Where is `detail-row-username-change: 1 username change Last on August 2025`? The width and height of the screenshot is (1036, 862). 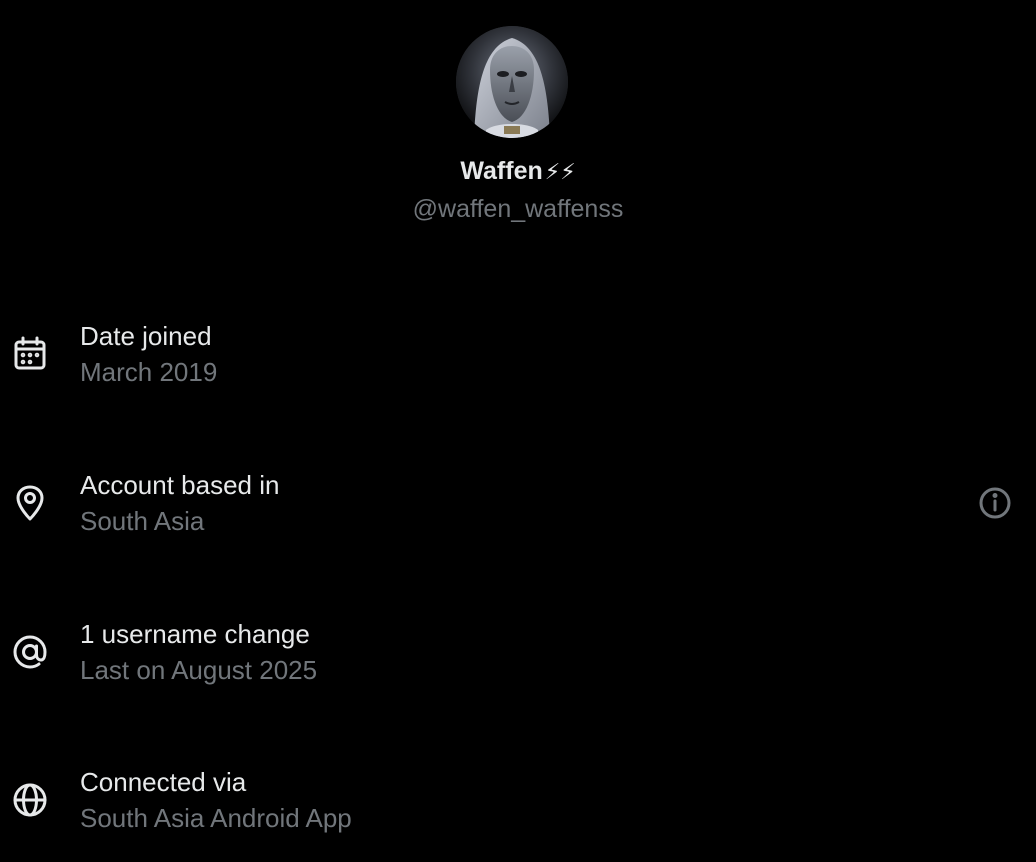 detail-row-username-change: 1 username change Last on August 2025 is located at coordinates (518, 658).